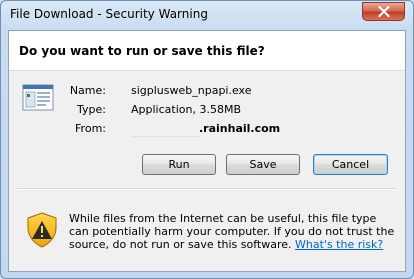 Image resolution: width=414 pixels, height=279 pixels. Describe the element at coordinates (142, 51) in the screenshot. I see `dialog-question: Do you want to run or save this file?` at that location.